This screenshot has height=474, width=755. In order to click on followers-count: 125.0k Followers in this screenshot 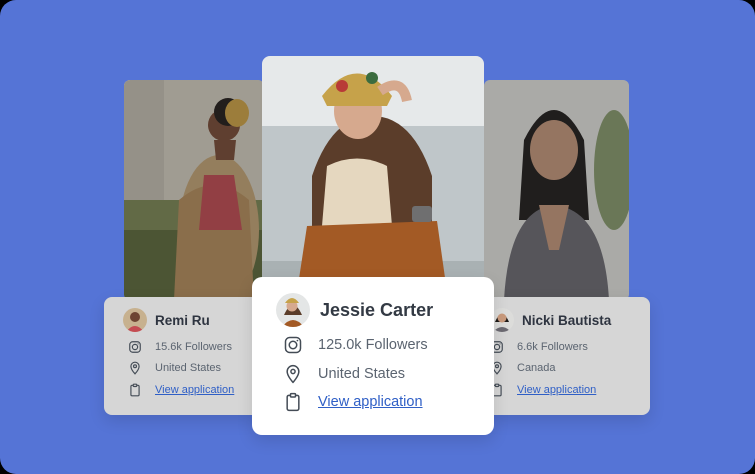, I will do `click(373, 345)`.